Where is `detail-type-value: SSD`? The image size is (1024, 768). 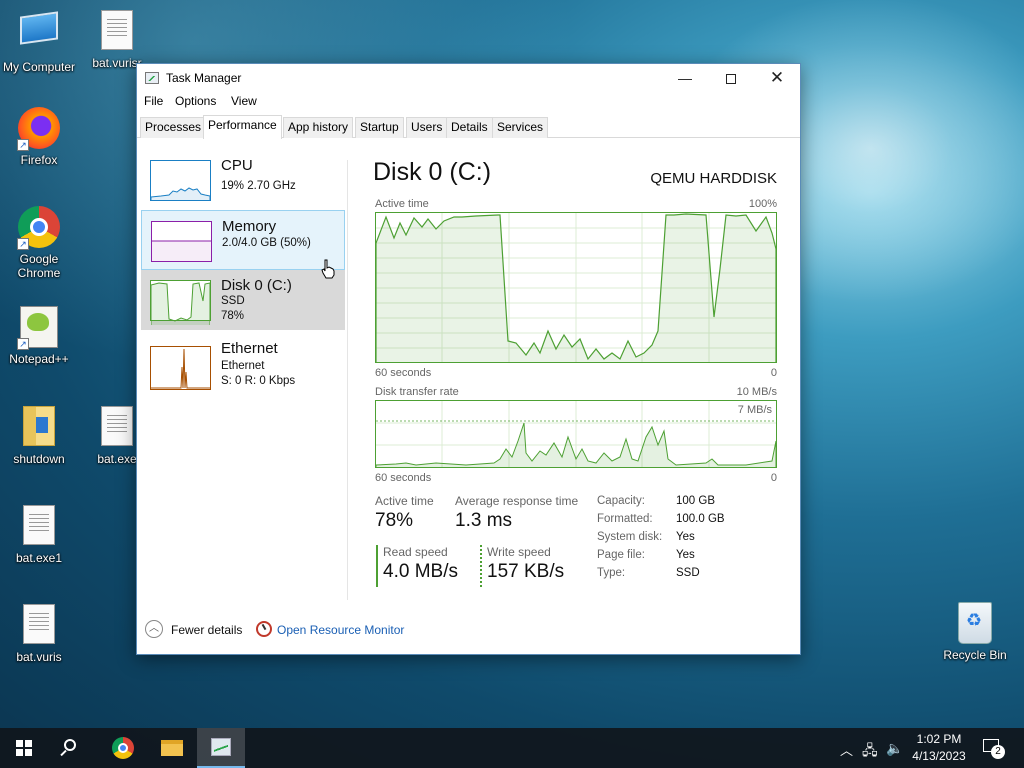 detail-type-value: SSD is located at coordinates (688, 573).